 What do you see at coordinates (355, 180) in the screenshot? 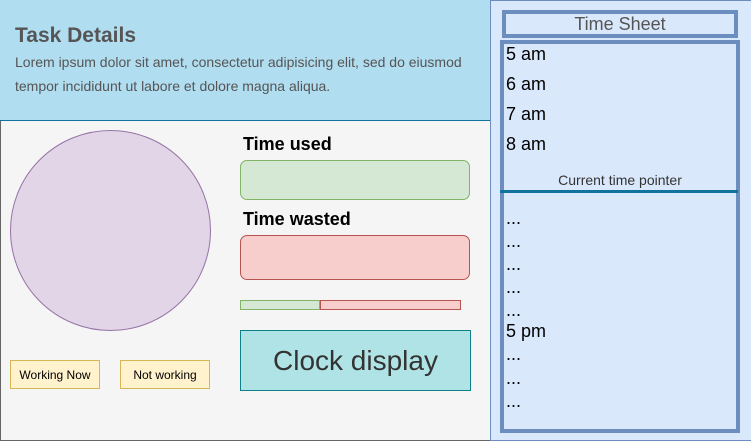
I see `time-used-display` at bounding box center [355, 180].